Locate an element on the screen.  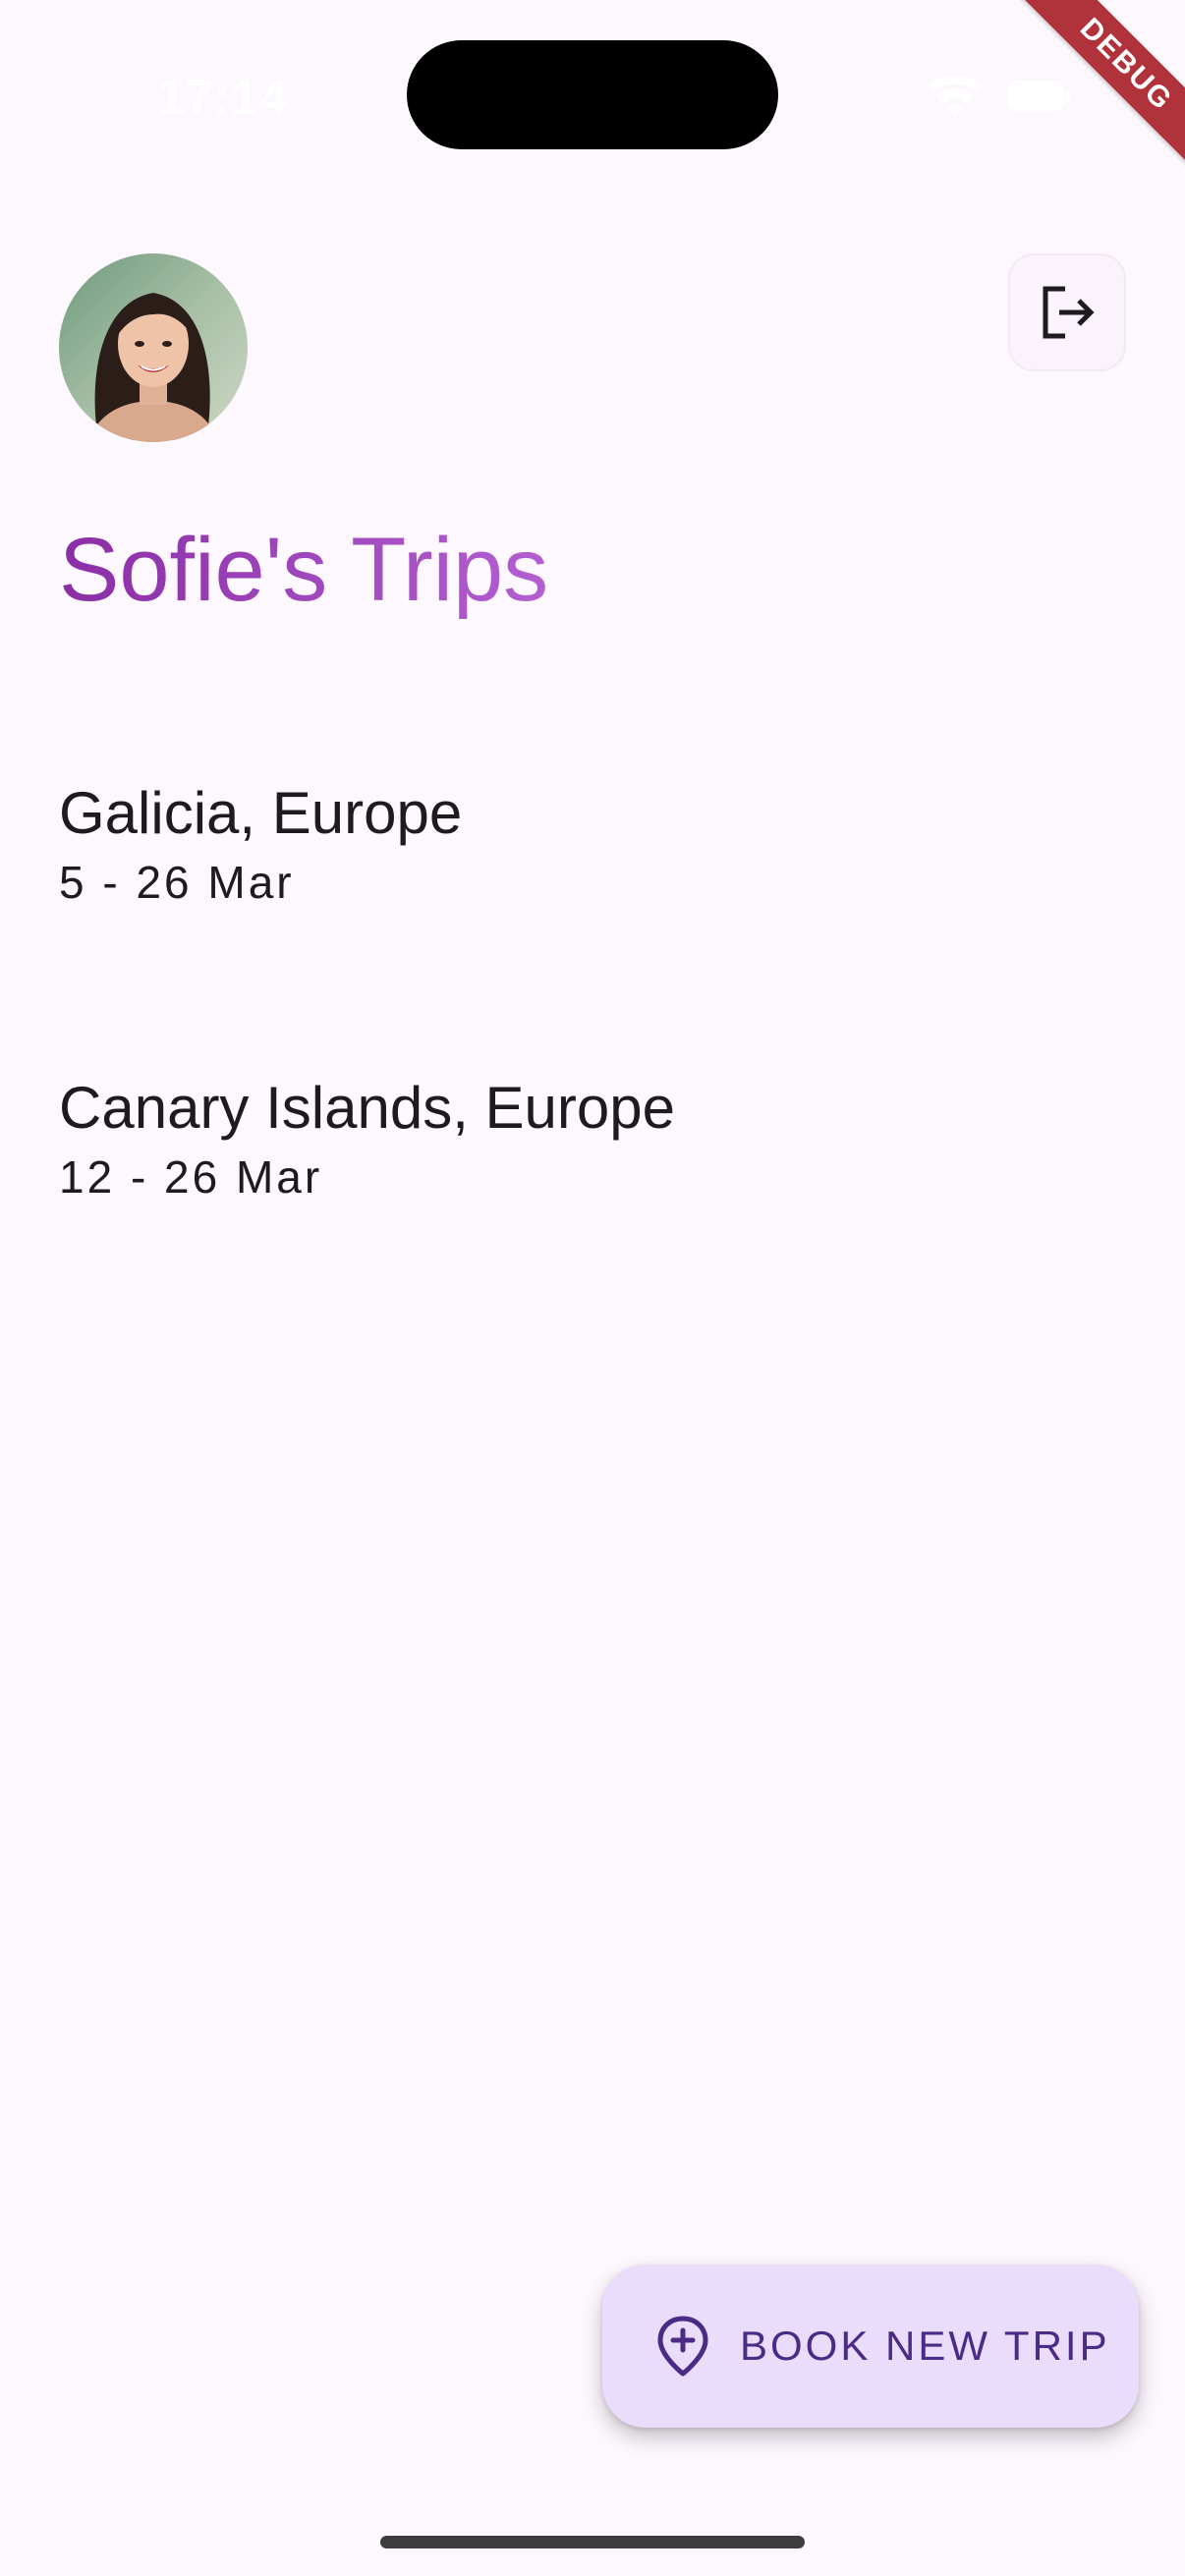
trip-title: Canary Islands, Europe is located at coordinates (368, 1108).